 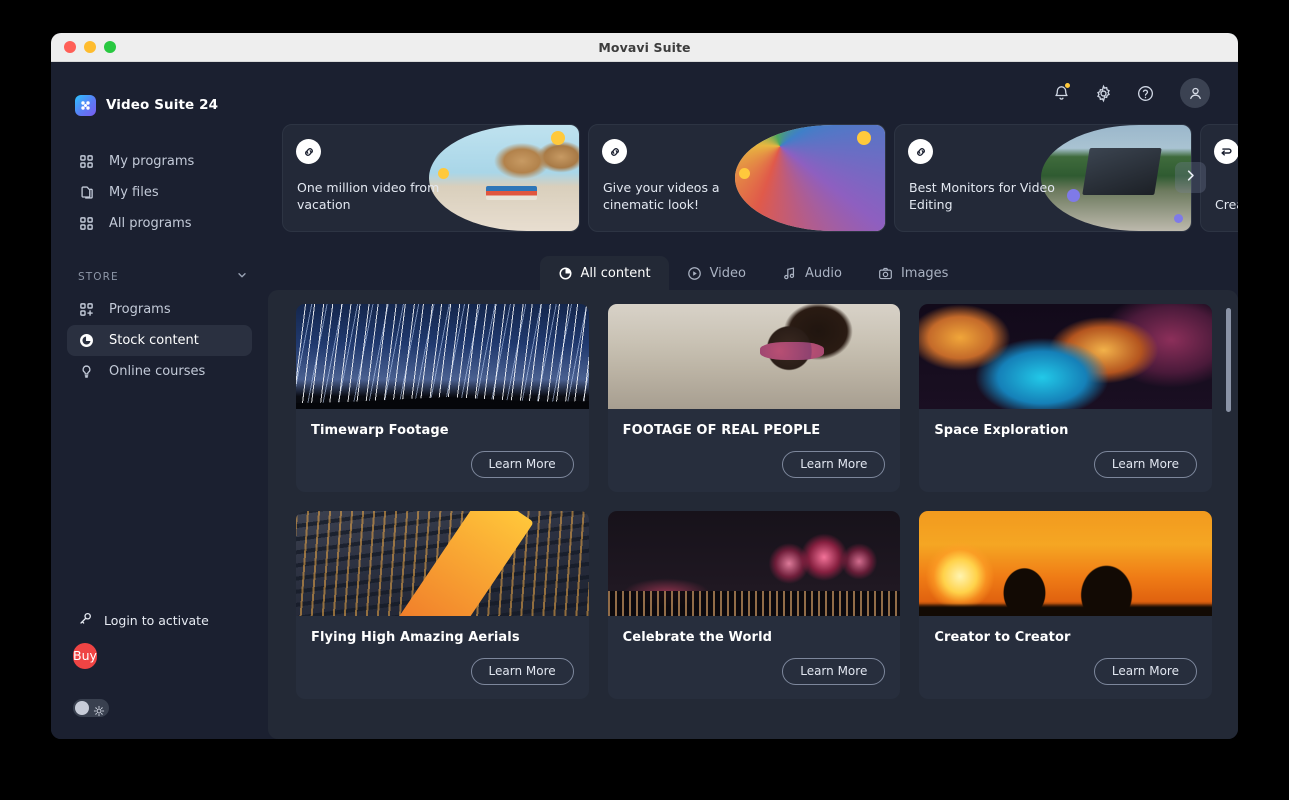 I want to click on sidebar-item-label: Programs, so click(x=140, y=309).